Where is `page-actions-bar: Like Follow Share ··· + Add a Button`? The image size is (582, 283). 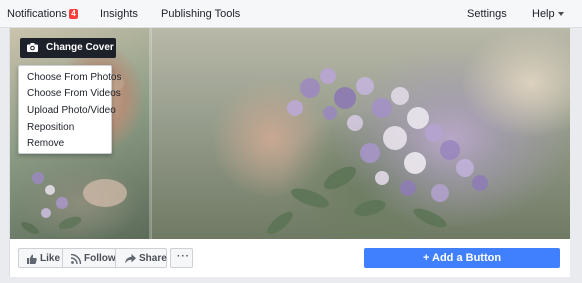 page-actions-bar: Like Follow Share ··· + Add a Button is located at coordinates (290, 258).